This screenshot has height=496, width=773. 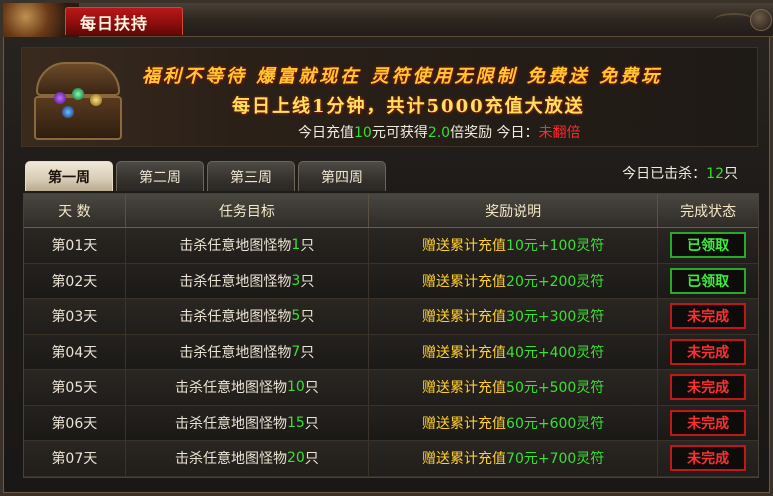 I want to click on table-header: 天 数 任务目标 奖励说明 完成状态, so click(x=391, y=211).